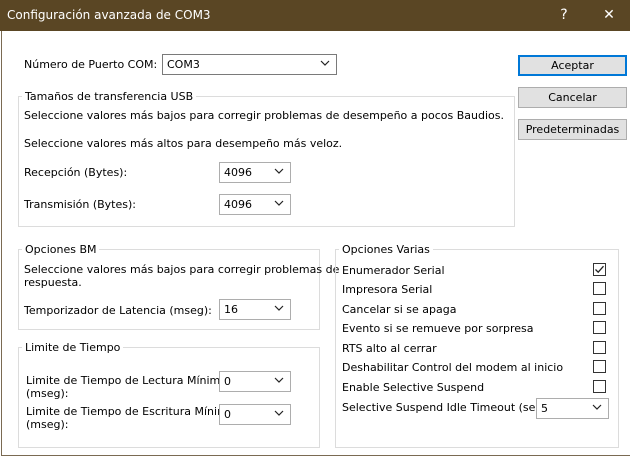  Describe the element at coordinates (608, 15) in the screenshot. I see `close-button: ✕` at that location.